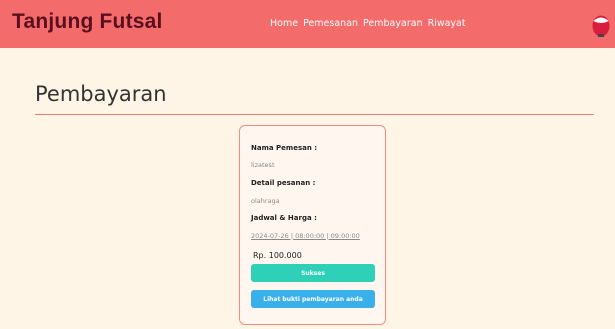 The width and height of the screenshot is (615, 329). What do you see at coordinates (305, 236) in the screenshot?
I see `schedule-value: 2024-07-26 | 08:00:00 | 09:00:00` at bounding box center [305, 236].